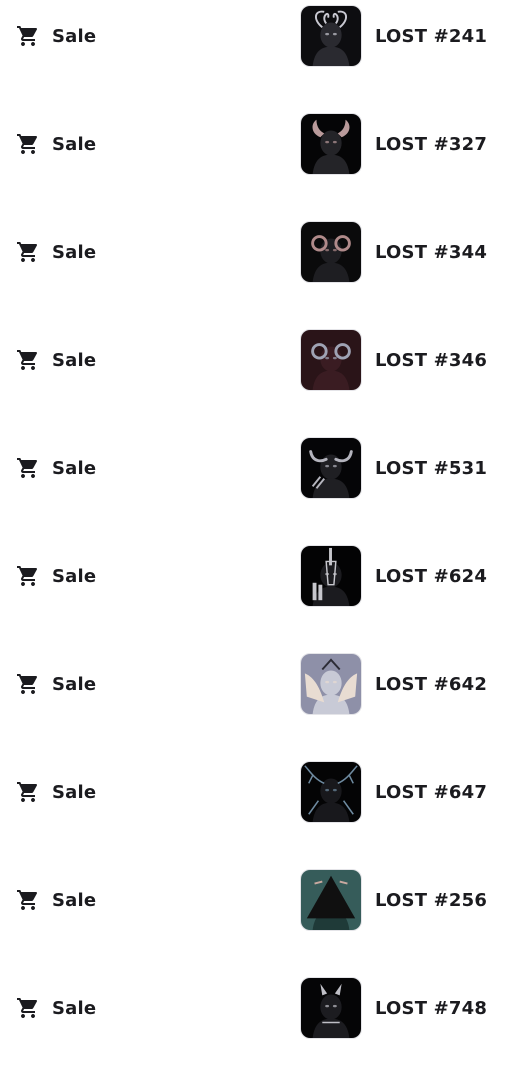  I want to click on item-cell: LOST #531, so click(393, 468).